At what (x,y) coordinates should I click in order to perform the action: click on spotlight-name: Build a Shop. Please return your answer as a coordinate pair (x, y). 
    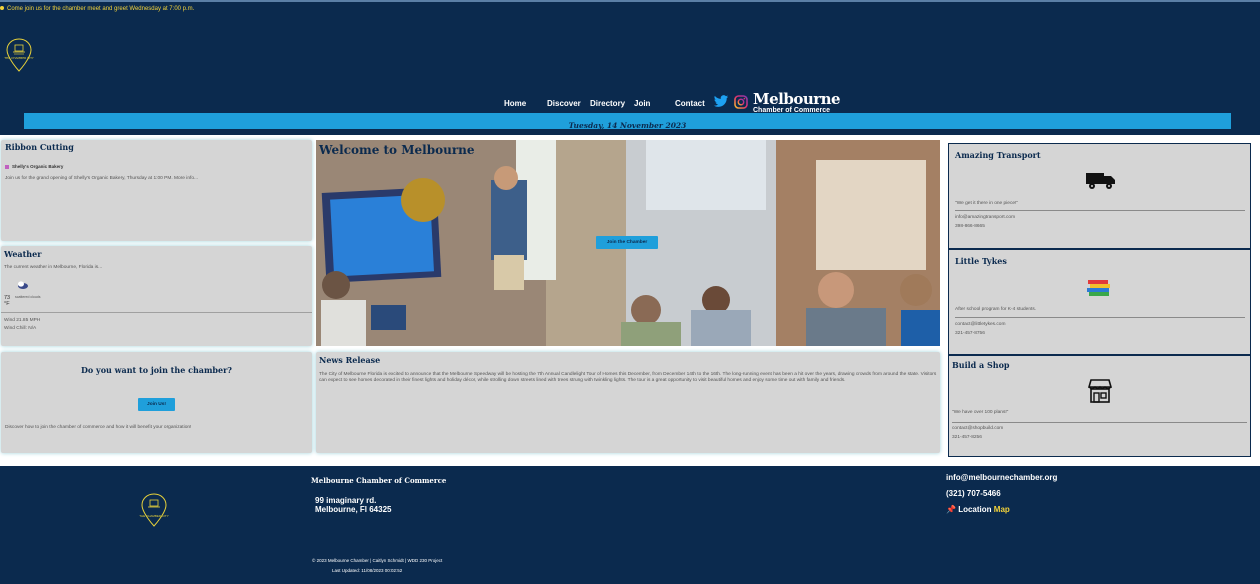
    Looking at the image, I should click on (981, 365).